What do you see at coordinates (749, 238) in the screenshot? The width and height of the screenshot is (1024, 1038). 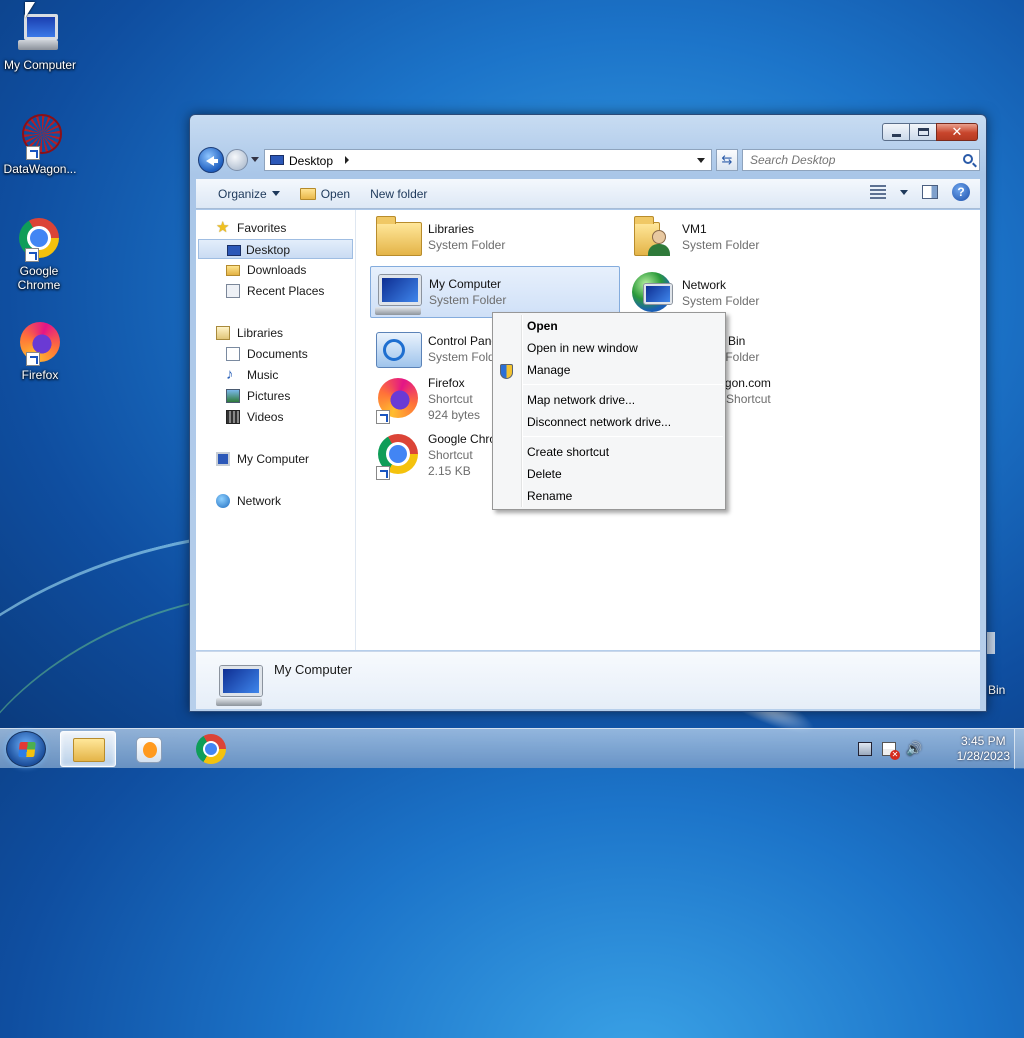 I see `file-item-vm1: VM1 System Folder` at bounding box center [749, 238].